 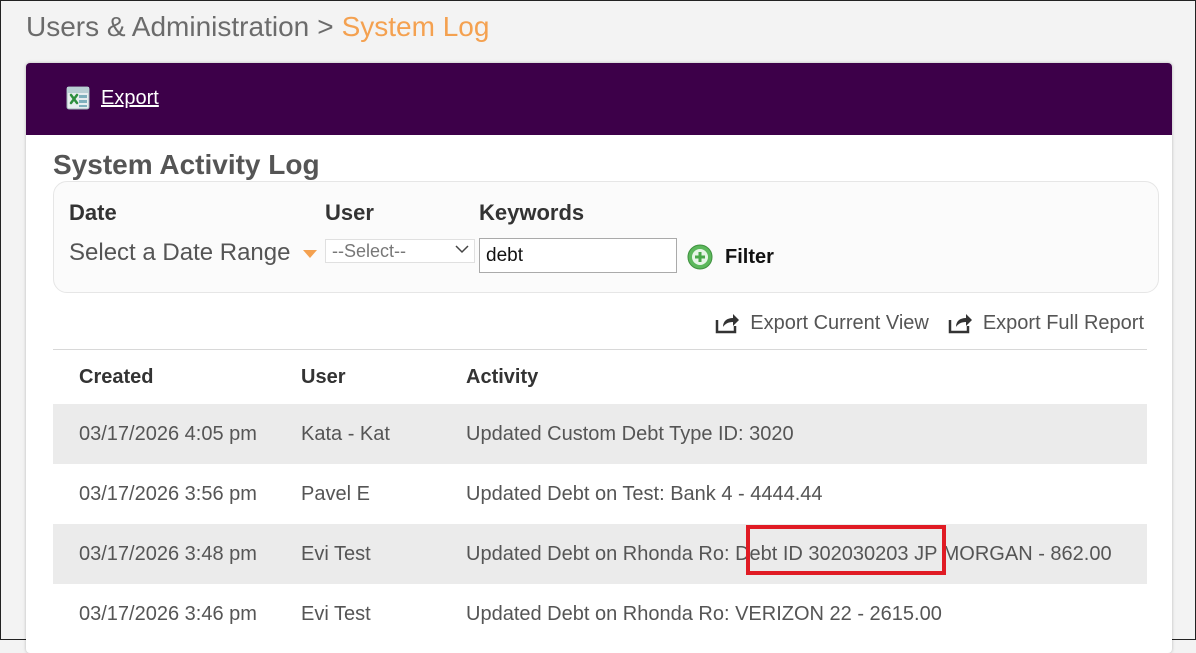 I want to click on export-button: Export, so click(x=111, y=98).